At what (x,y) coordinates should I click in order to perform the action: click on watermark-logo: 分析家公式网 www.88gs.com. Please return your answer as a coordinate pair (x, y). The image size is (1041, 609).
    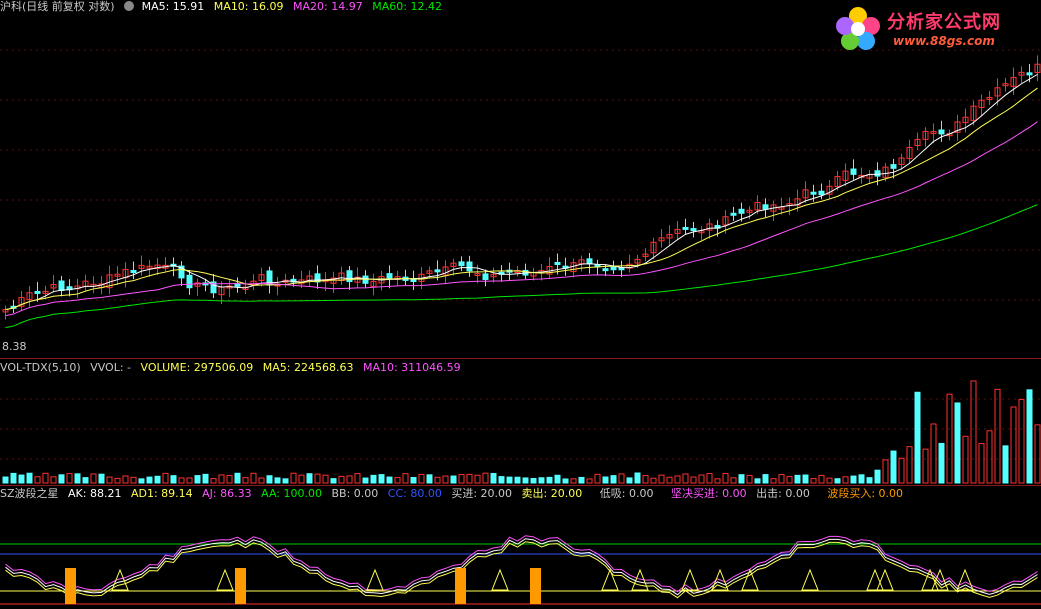
    Looking at the image, I should click on (933, 28).